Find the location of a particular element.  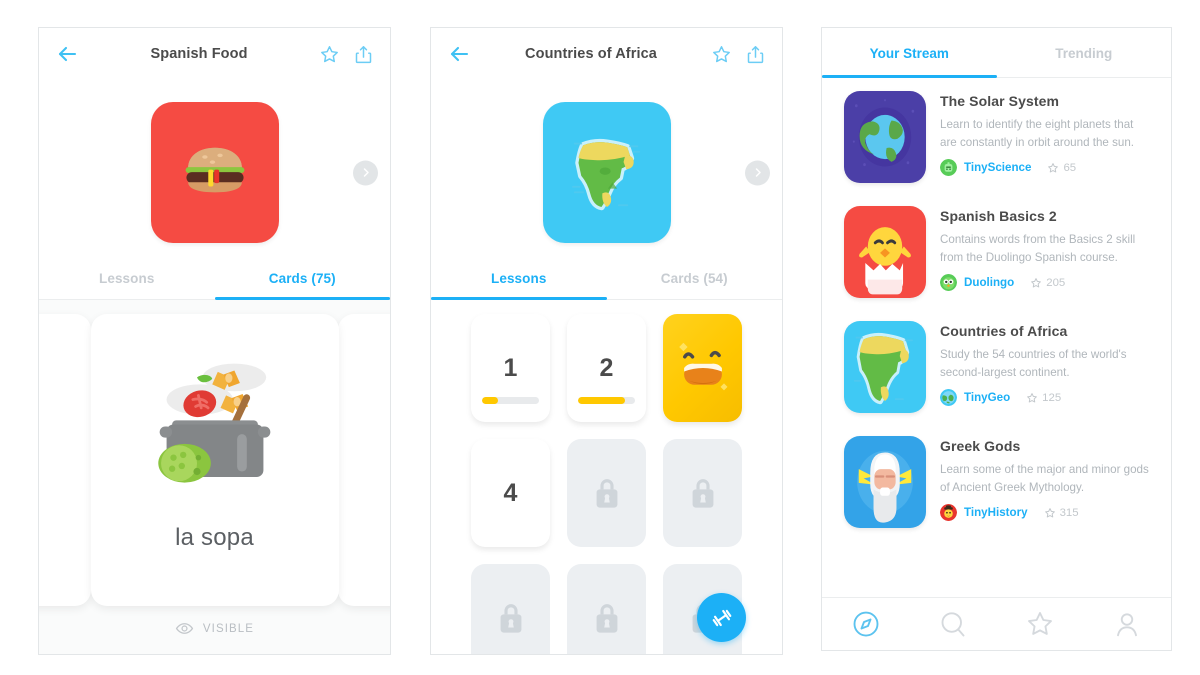

item-star-count: 125 is located at coordinates (1043, 398).